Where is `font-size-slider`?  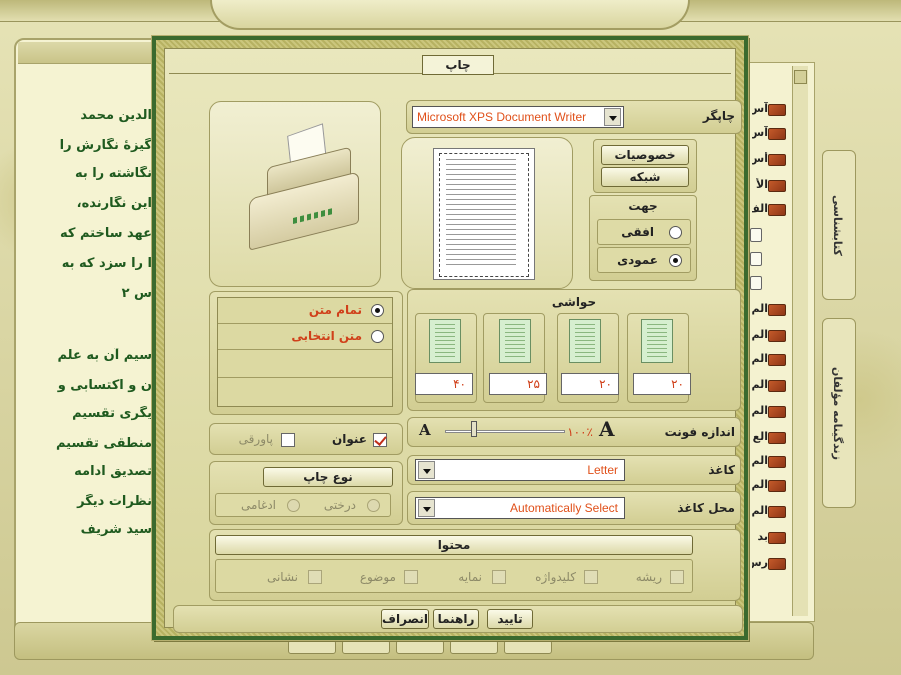 font-size-slider is located at coordinates (505, 431).